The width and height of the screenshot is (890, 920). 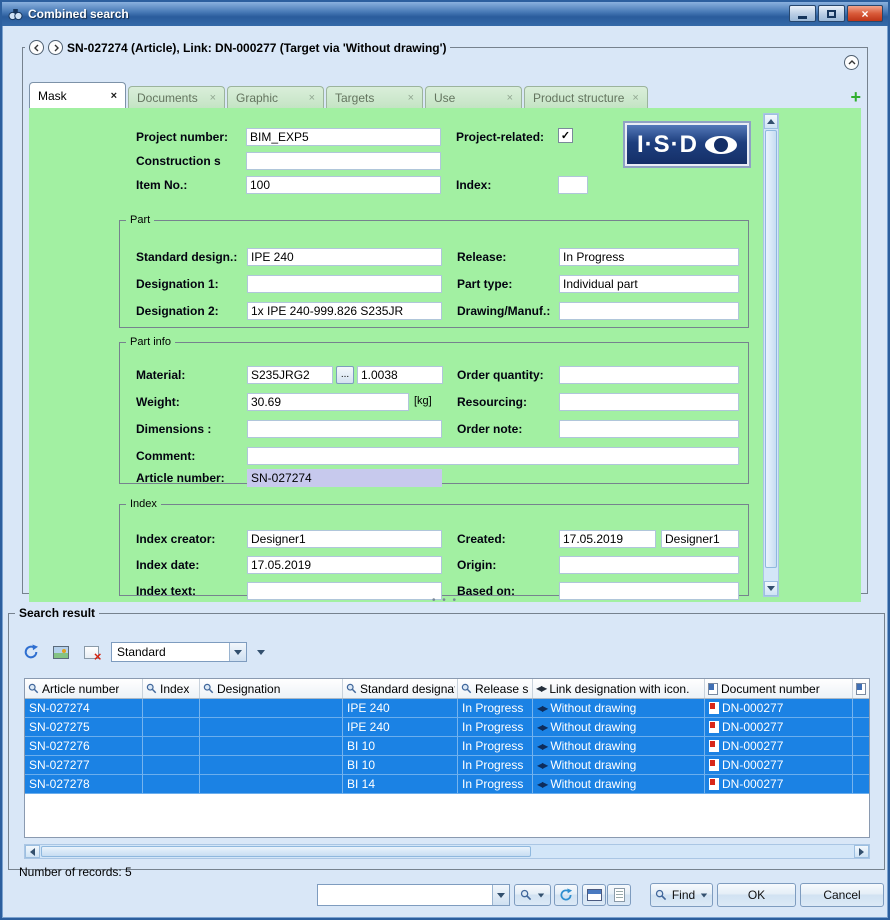 I want to click on part-type-input, so click(x=649, y=284).